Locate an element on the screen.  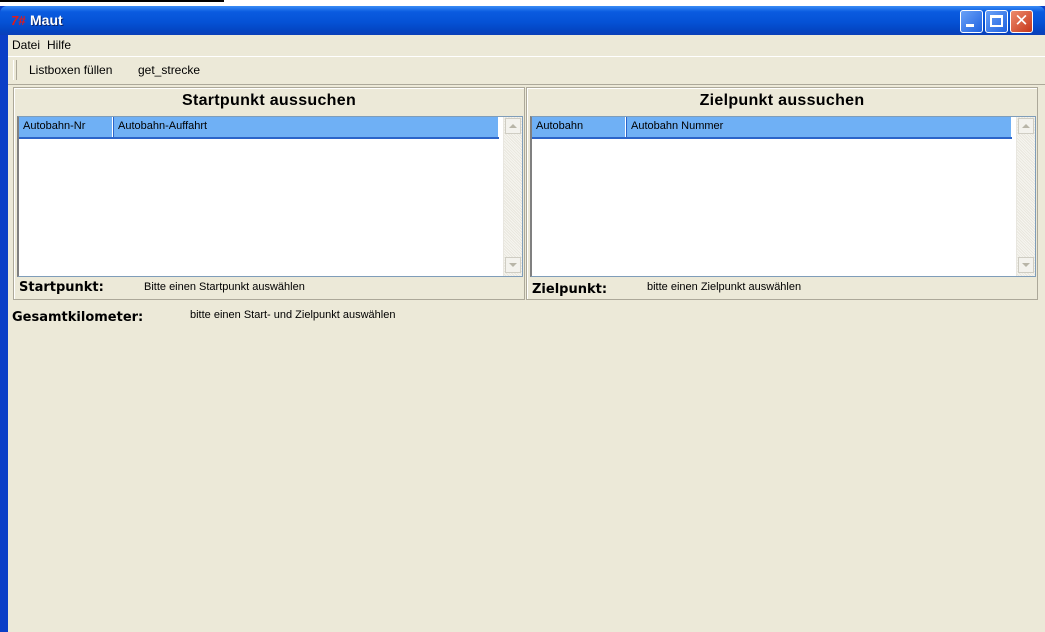
startpunkt-value: Bitte einen Startpunkt auswählen is located at coordinates (224, 287).